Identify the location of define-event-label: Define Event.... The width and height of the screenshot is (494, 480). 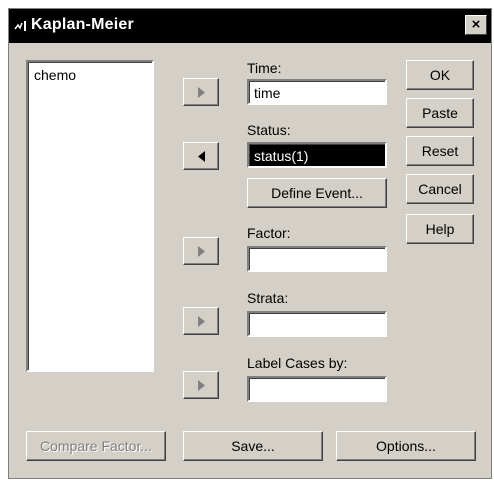
(317, 193).